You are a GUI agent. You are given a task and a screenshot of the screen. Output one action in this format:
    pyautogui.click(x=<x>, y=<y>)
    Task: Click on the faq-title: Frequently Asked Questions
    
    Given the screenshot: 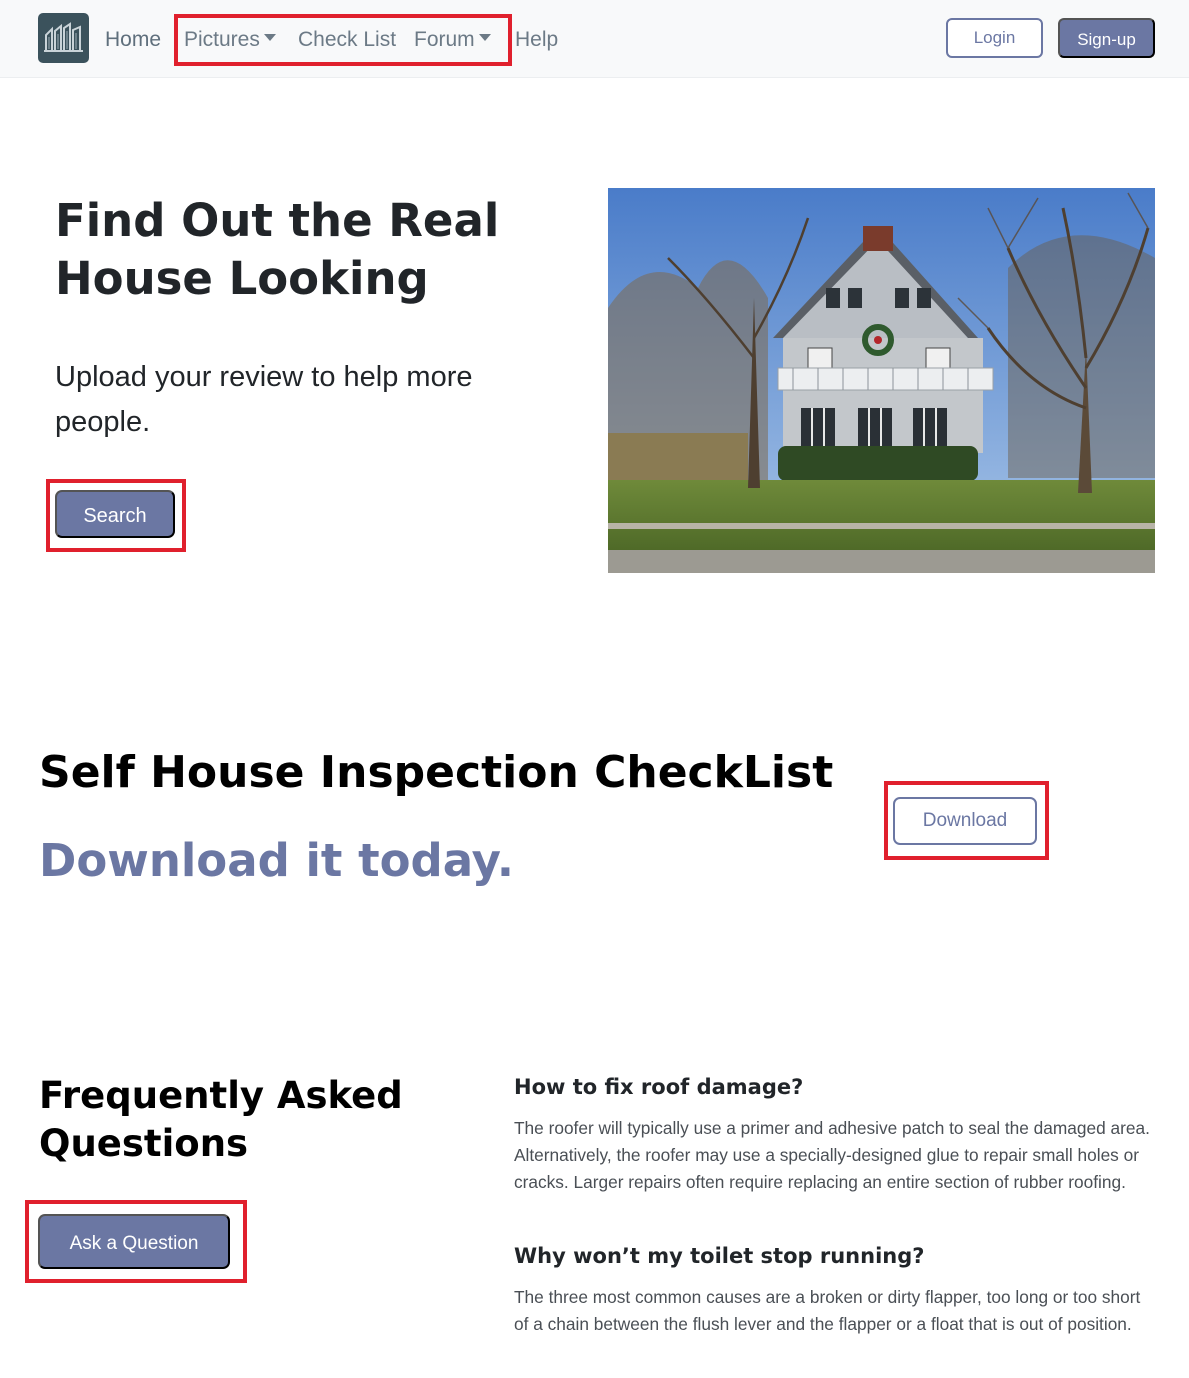 What is the action you would take?
    pyautogui.click(x=221, y=1119)
    